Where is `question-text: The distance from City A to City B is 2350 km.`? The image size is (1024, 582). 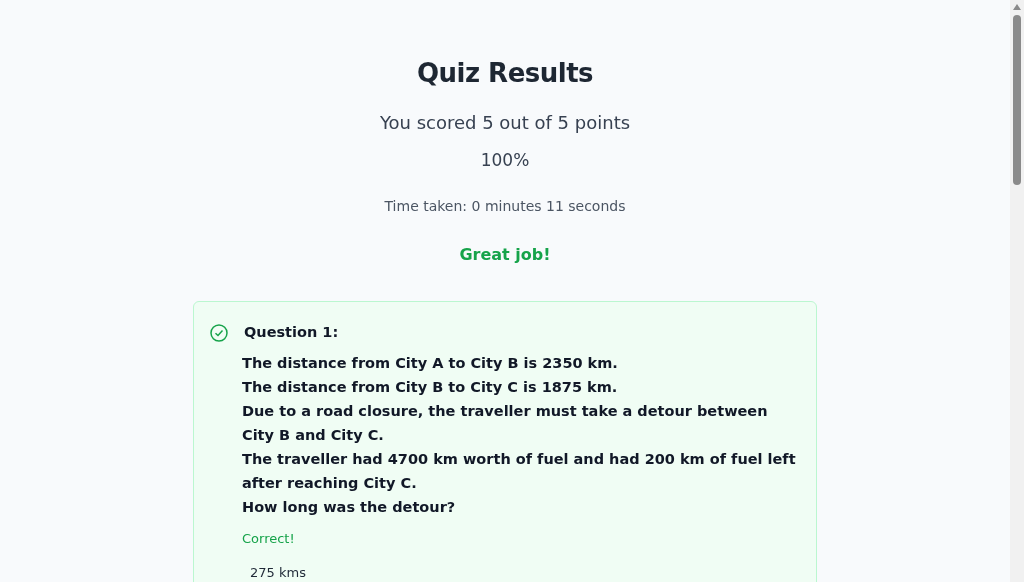
question-text: The distance from City A to City B is 2350 km. is located at coordinates (430, 364).